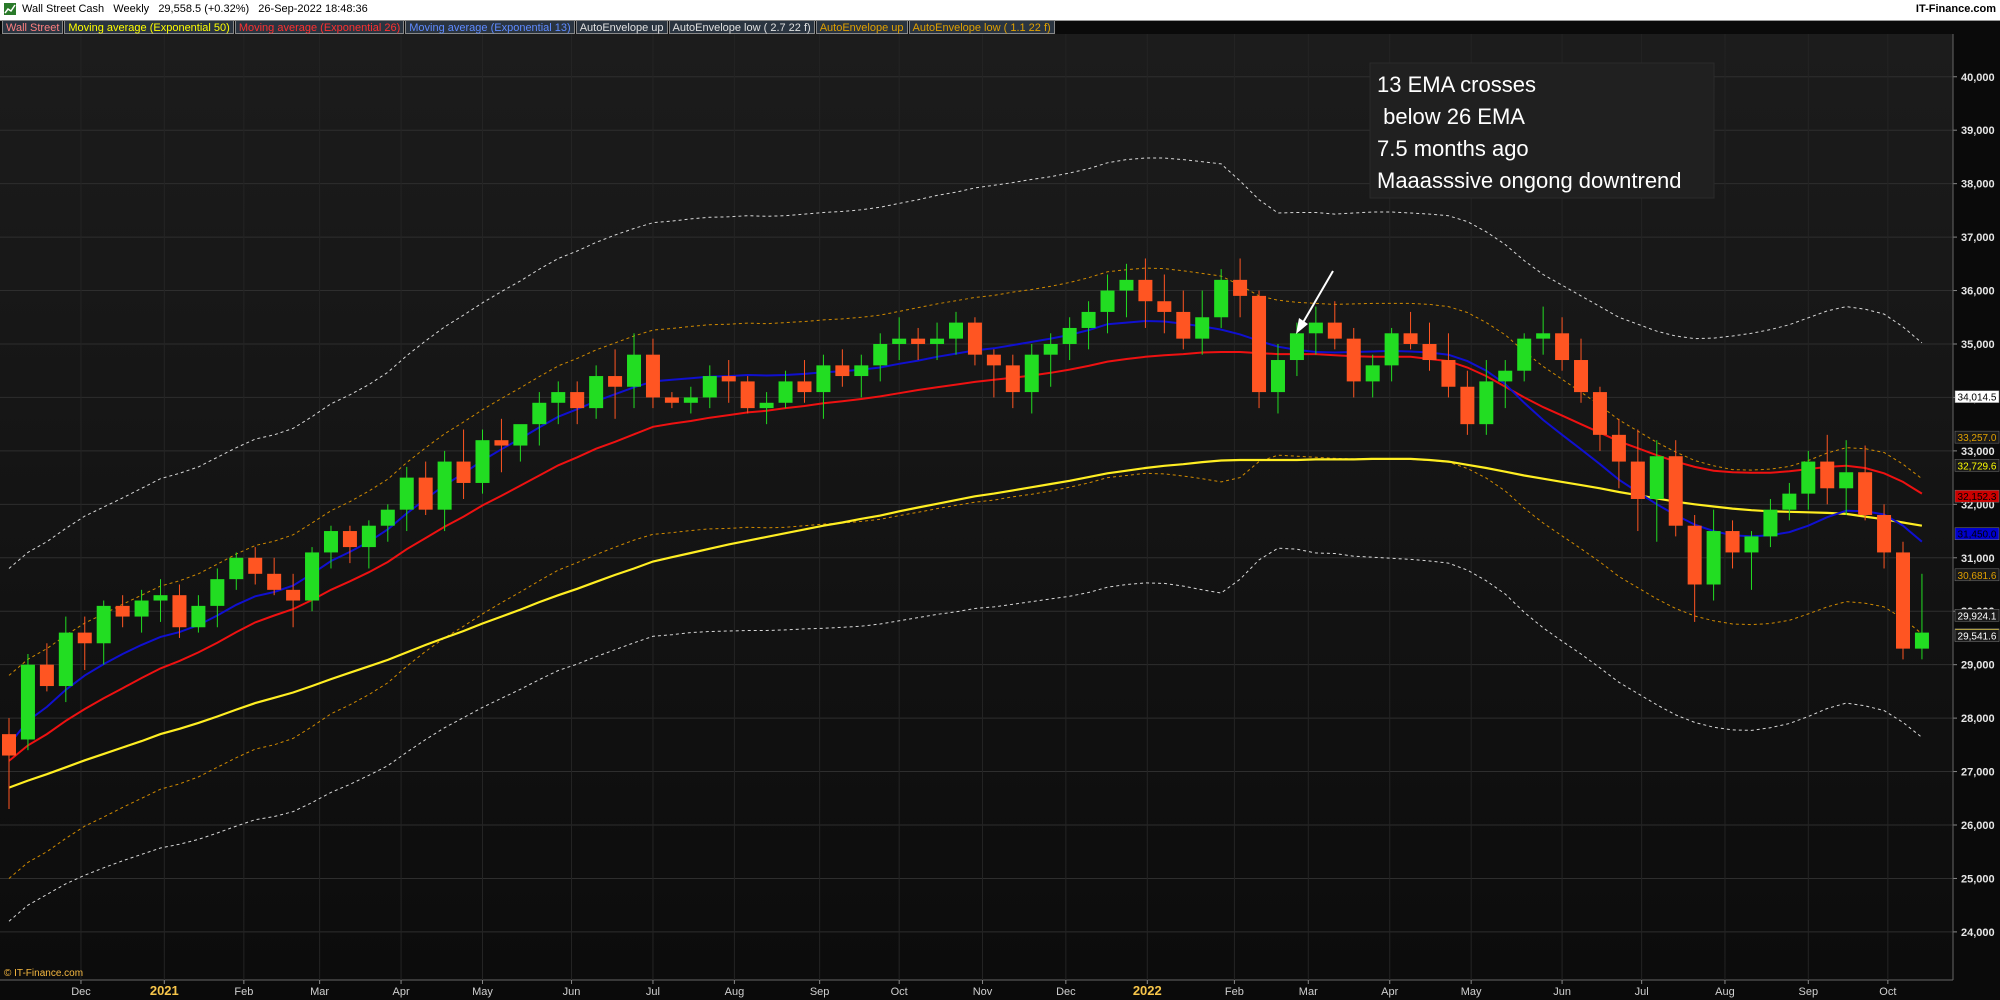 Image resolution: width=2000 pixels, height=1000 pixels. Describe the element at coordinates (1978, 131) in the screenshot. I see `y-tick-label: 39,000` at that location.